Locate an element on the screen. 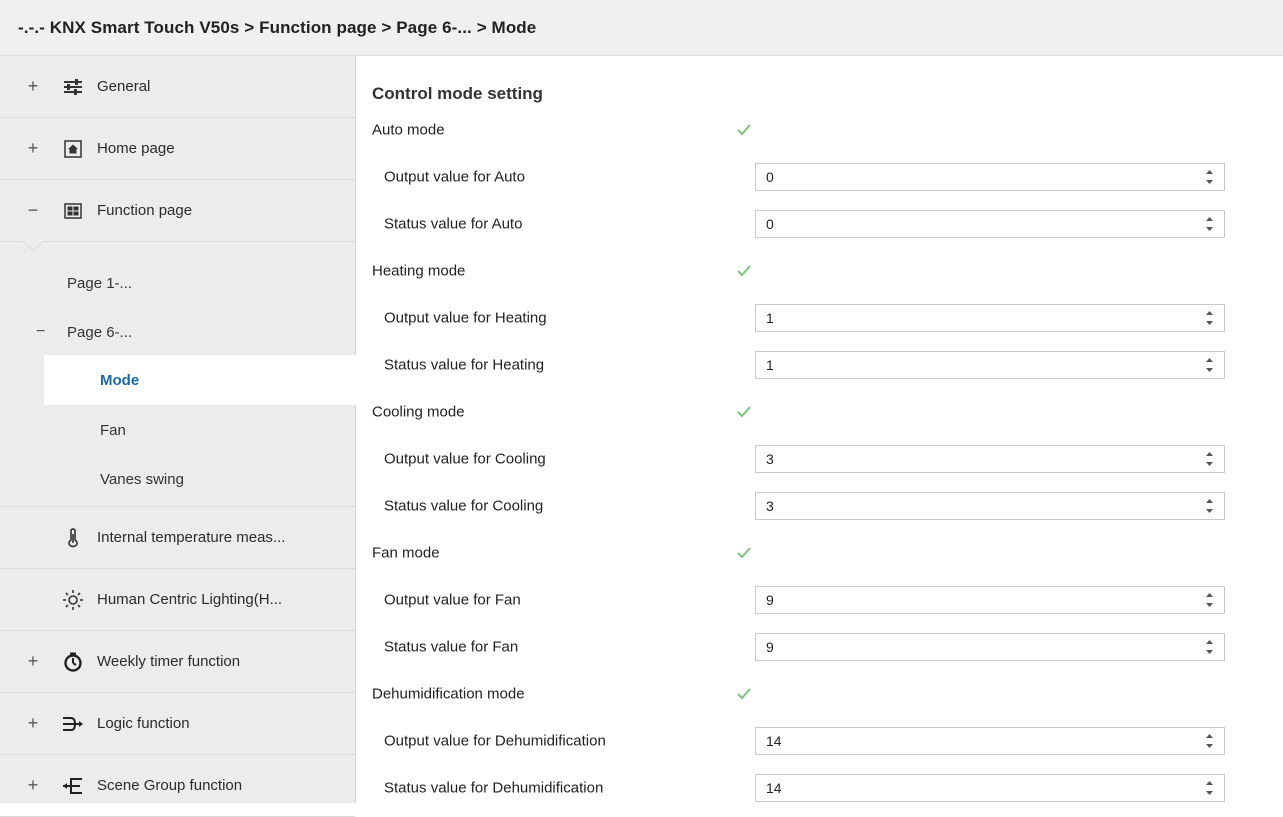 This screenshot has height=817, width=1283. mode-row: Fan mode is located at coordinates (819, 553).